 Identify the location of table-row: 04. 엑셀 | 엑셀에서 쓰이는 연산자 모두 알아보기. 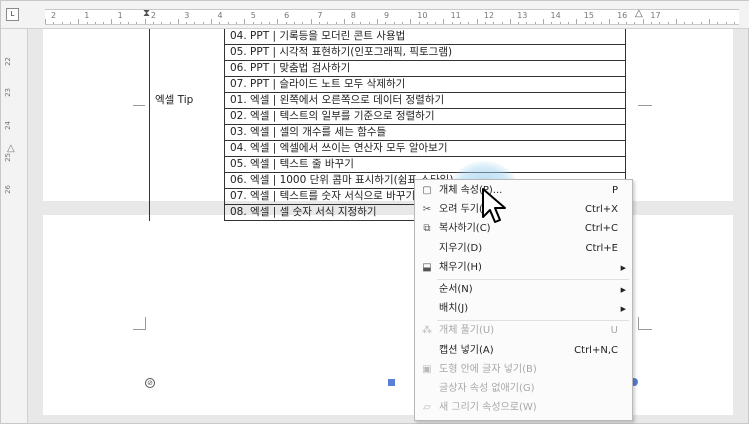
(387, 148).